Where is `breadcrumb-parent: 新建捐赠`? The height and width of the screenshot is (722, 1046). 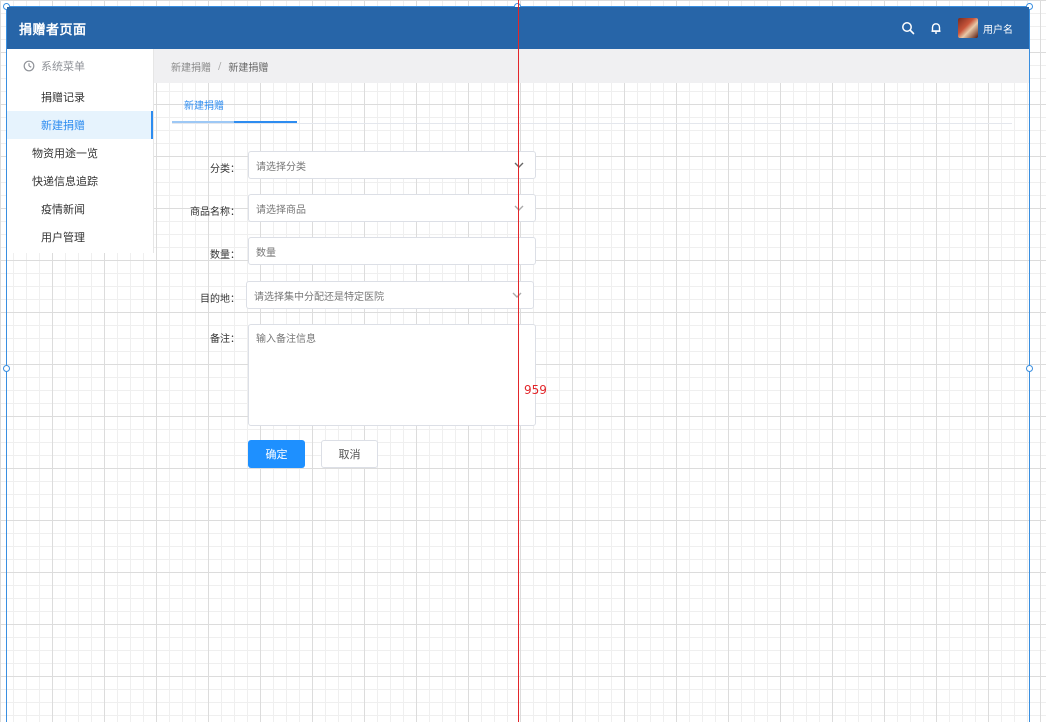 breadcrumb-parent: 新建捐赠 is located at coordinates (191, 66).